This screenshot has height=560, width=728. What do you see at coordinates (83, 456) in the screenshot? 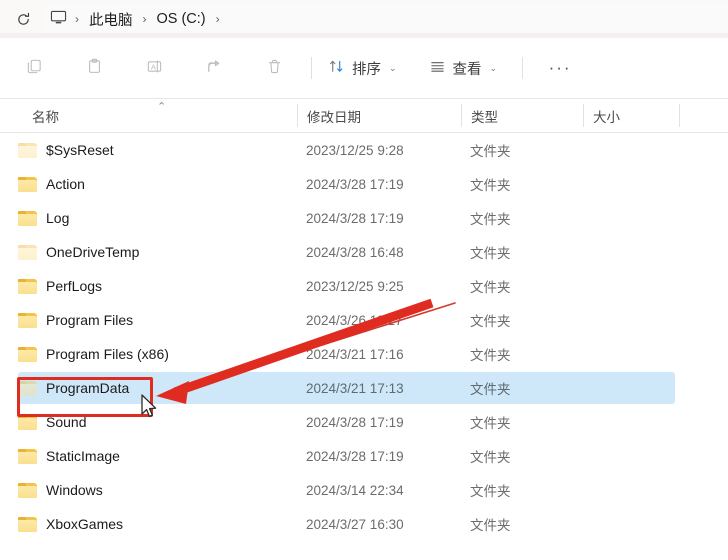
I see `file-name-label: StaticImage` at bounding box center [83, 456].